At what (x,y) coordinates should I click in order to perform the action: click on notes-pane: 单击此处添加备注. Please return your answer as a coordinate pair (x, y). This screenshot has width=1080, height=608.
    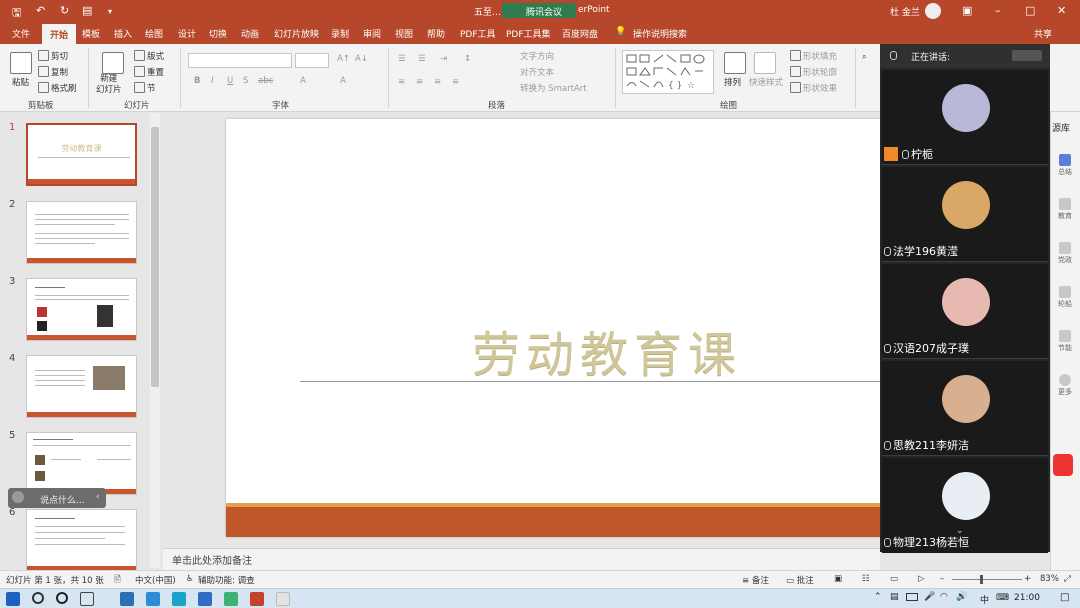
    Looking at the image, I should click on (521, 559).